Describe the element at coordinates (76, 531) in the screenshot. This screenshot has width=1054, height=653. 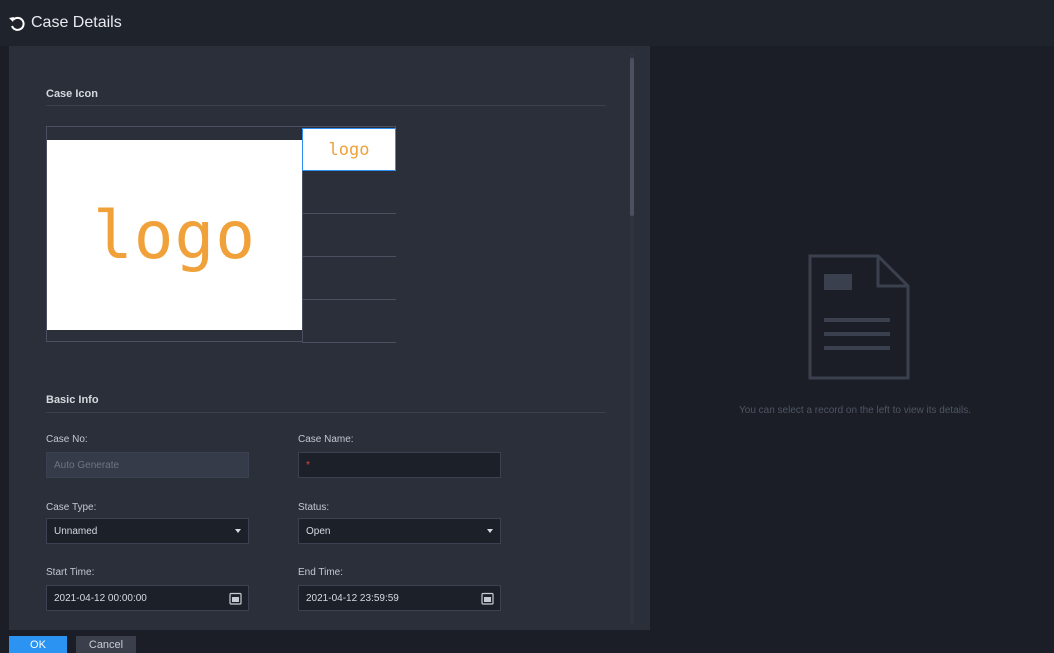
I see `case-type-value: Unnamed` at that location.